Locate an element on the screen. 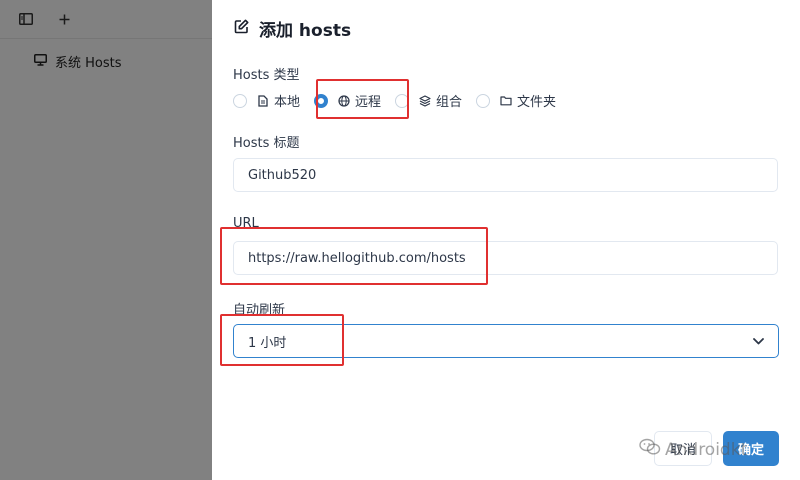 This screenshot has height=480, width=800. edit-icon is located at coordinates (241, 29).